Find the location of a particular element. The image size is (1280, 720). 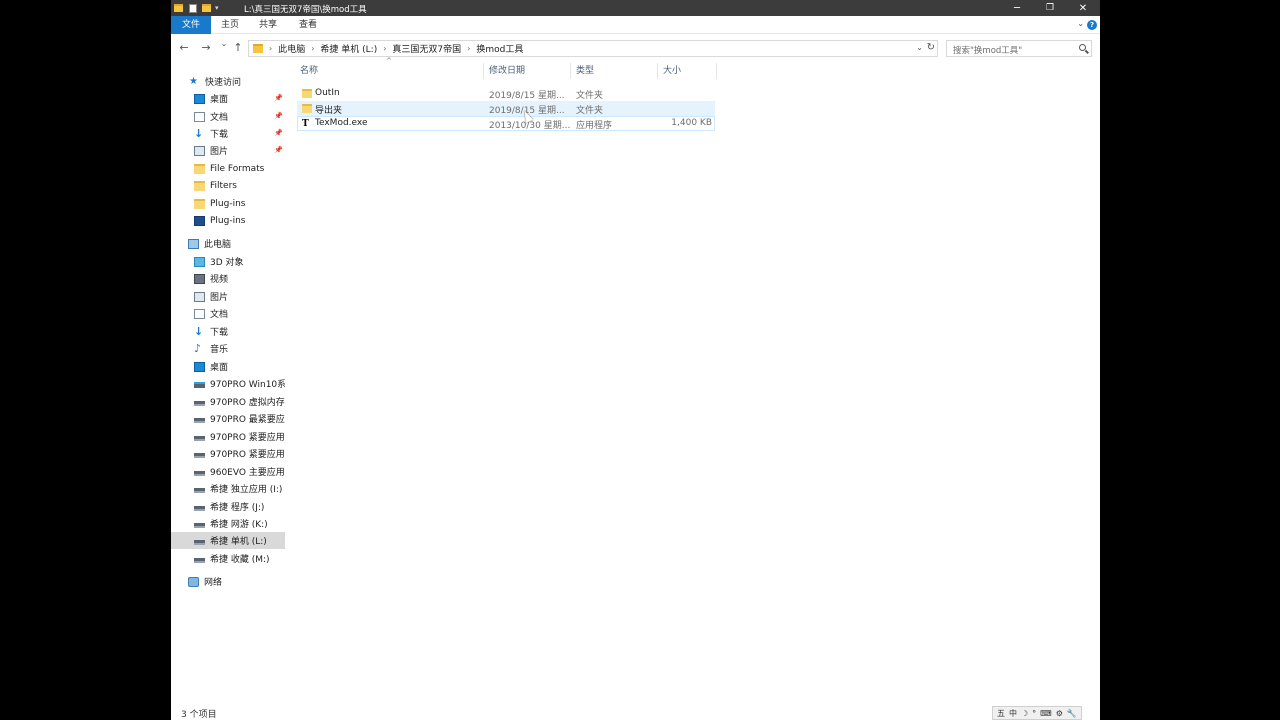

status-item-count: 3 个项目 is located at coordinates (199, 715).